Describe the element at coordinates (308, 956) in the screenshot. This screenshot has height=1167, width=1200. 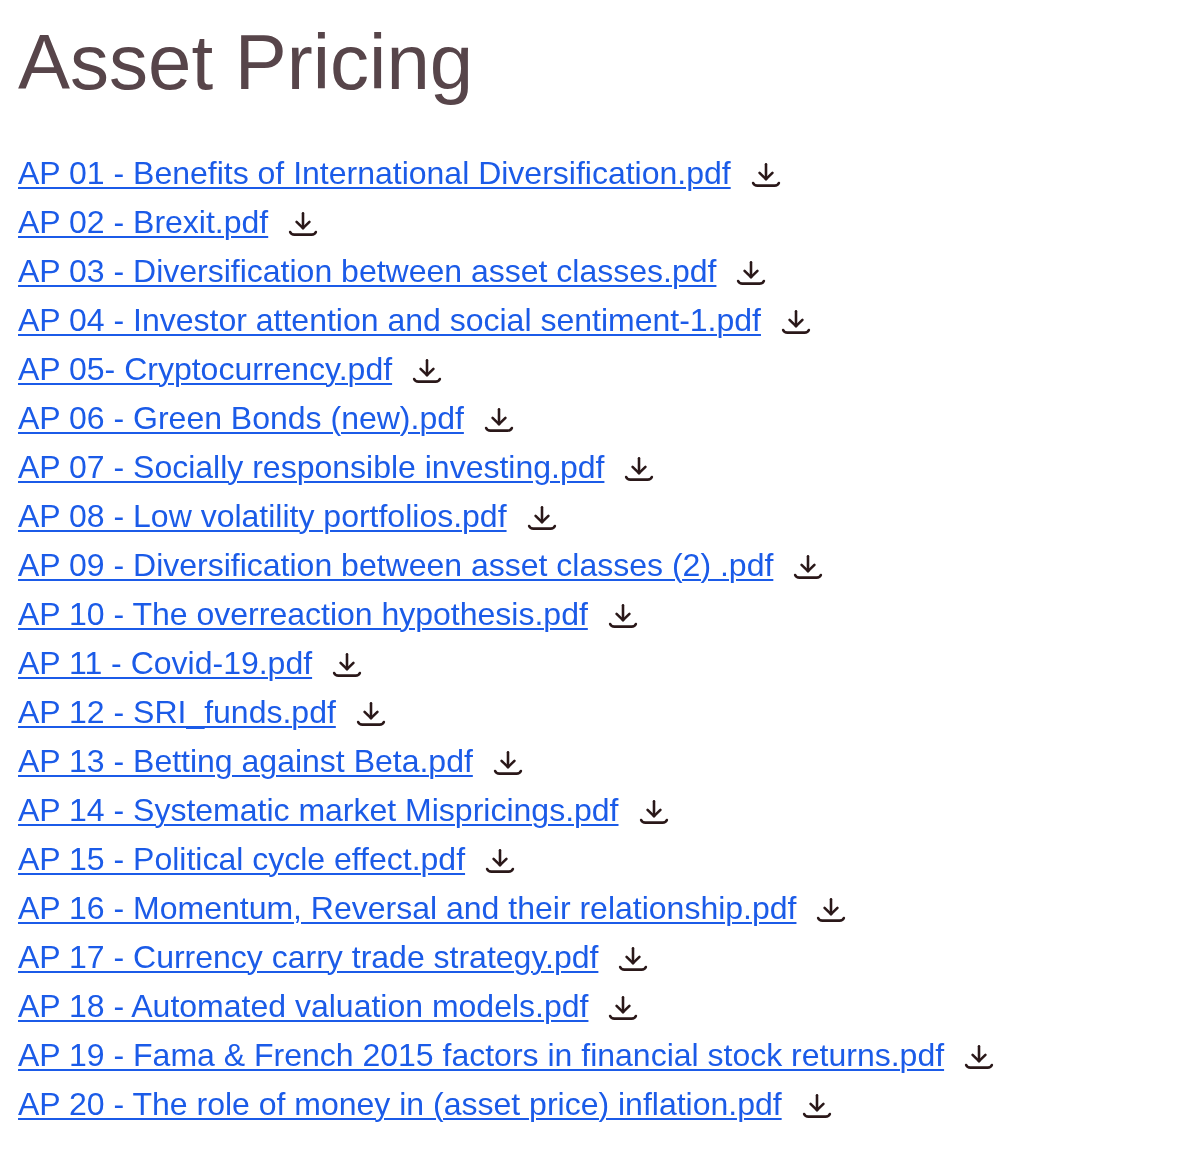
I see `file-link: AP 17 - Currency carry trade strategy.pdf` at that location.